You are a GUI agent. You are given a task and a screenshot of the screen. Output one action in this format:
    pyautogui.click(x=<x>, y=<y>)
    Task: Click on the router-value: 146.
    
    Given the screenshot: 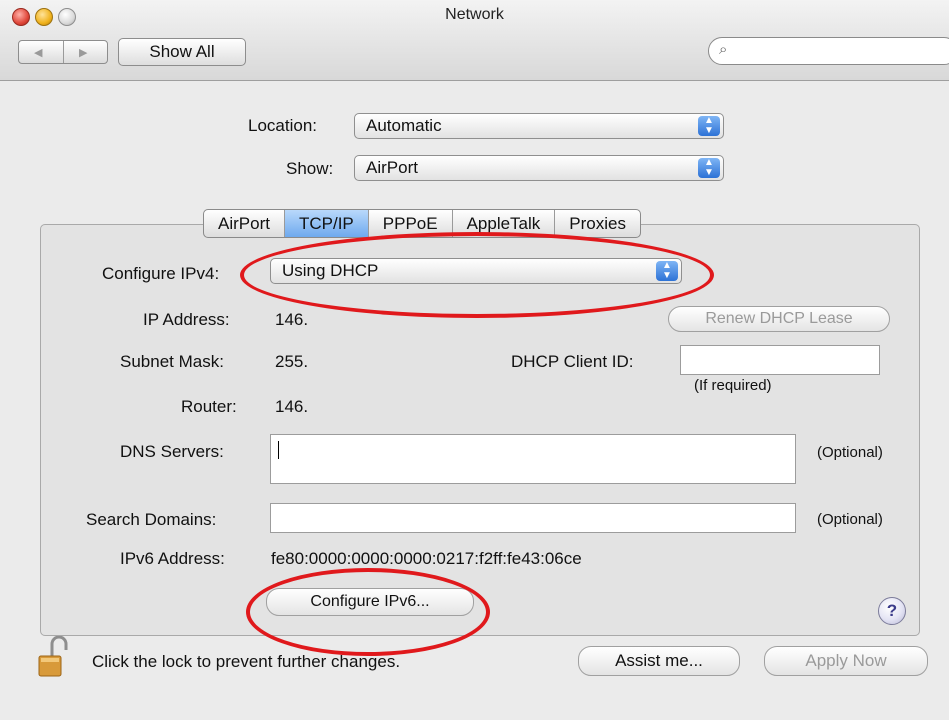 What is the action you would take?
    pyautogui.click(x=292, y=406)
    